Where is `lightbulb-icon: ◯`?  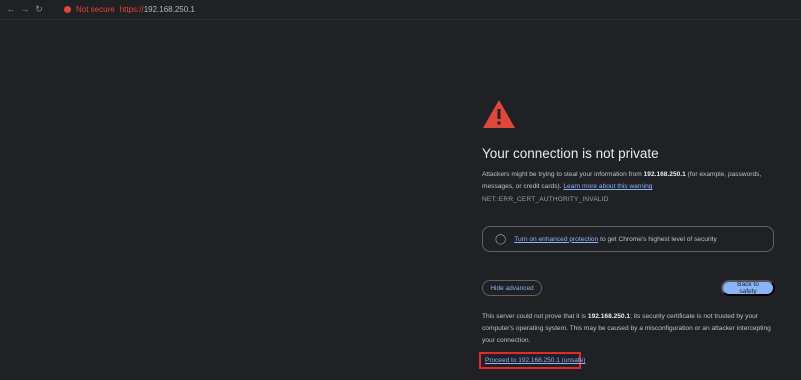 lightbulb-icon: ◯ is located at coordinates (501, 239).